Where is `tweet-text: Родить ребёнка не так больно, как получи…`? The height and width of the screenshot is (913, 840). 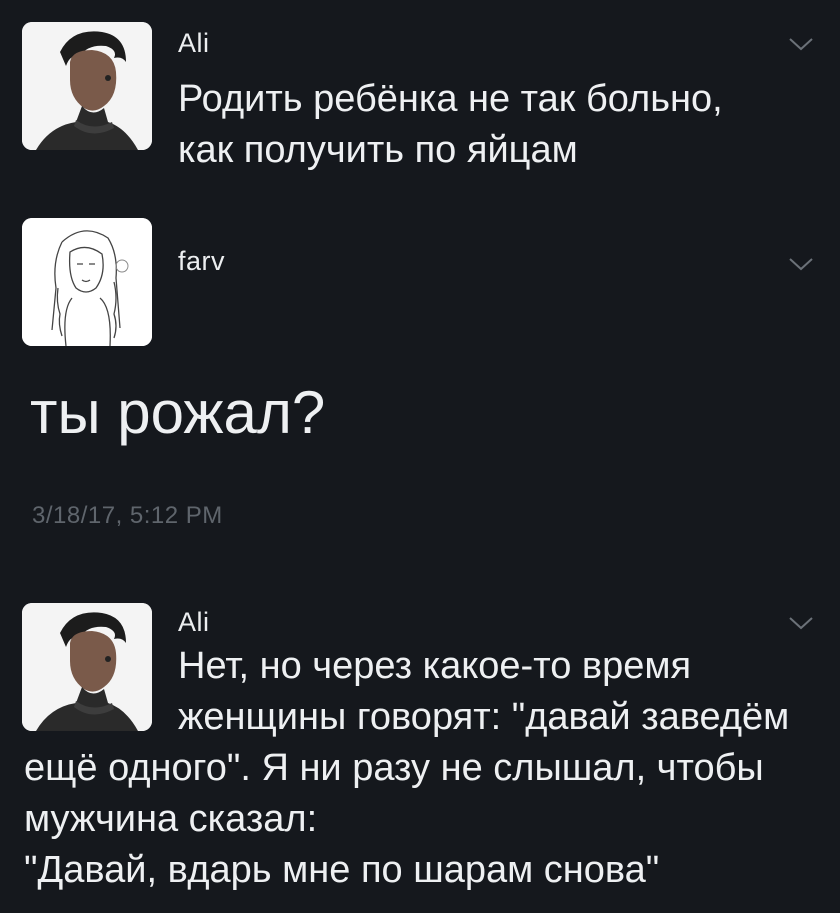
tweet-text: Родить ребёнка не так больно, как получи… is located at coordinates (450, 124).